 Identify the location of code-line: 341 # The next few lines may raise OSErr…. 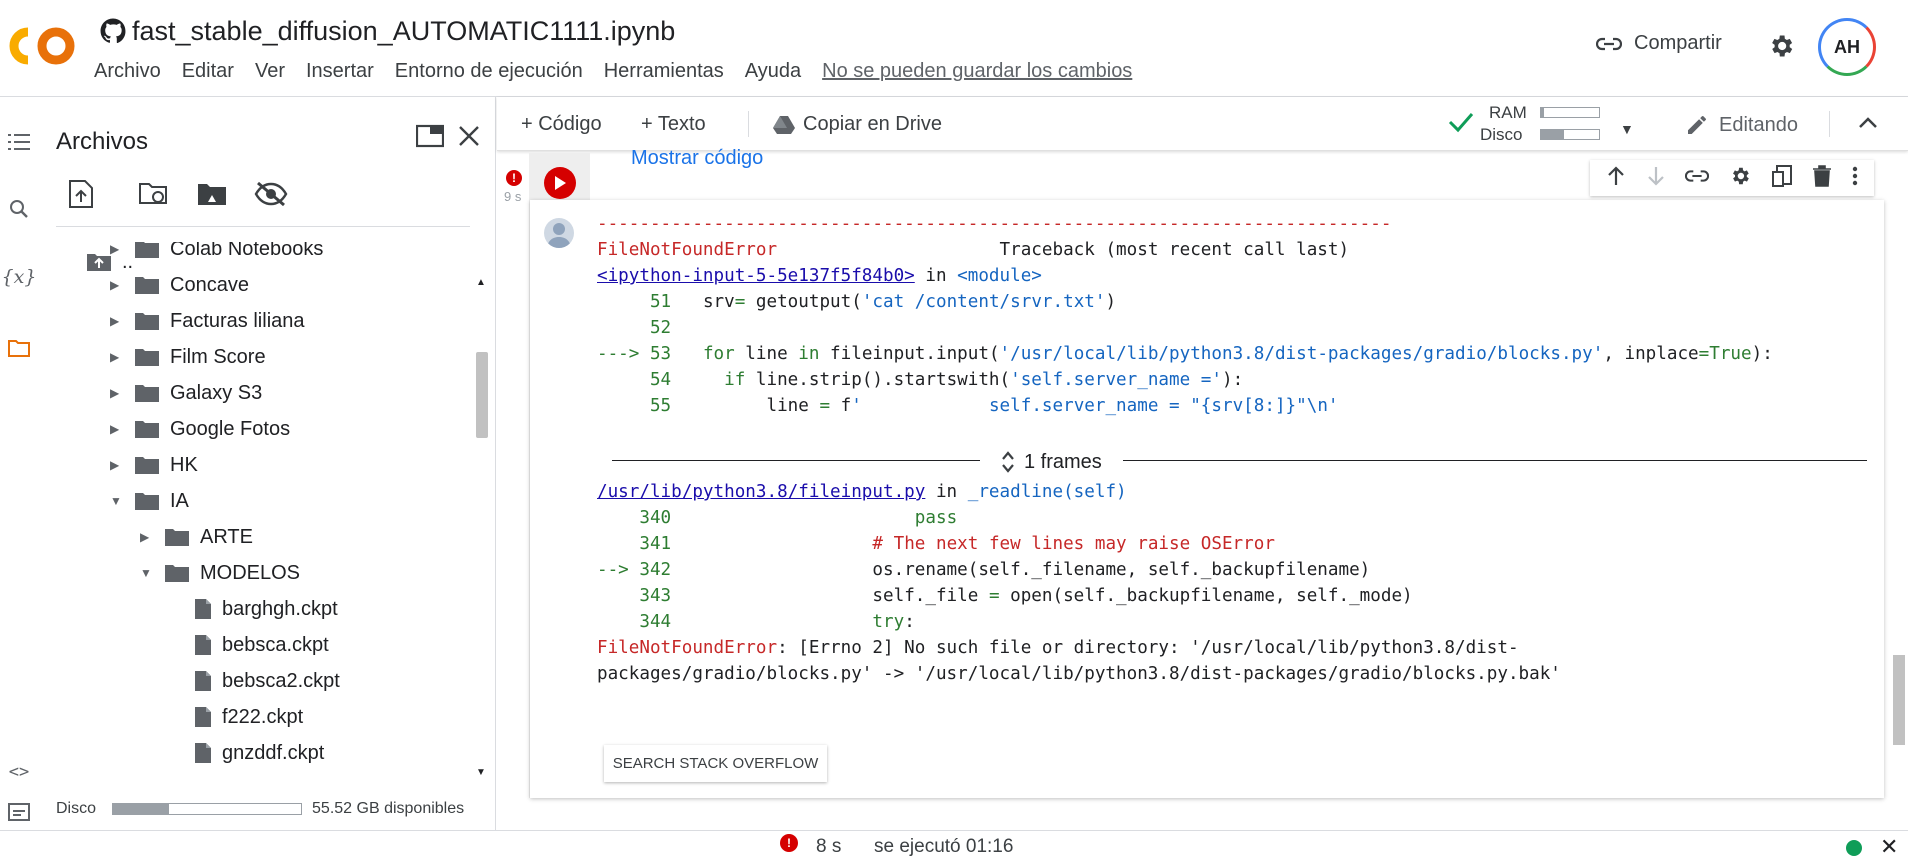
(936, 544).